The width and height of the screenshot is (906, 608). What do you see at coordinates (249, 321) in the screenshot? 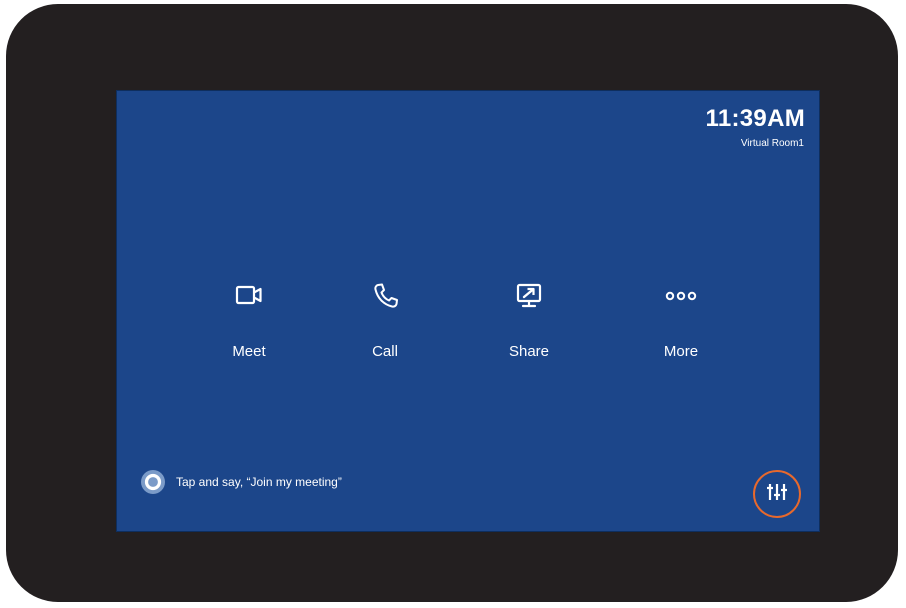
I see `meet-button: Meet` at bounding box center [249, 321].